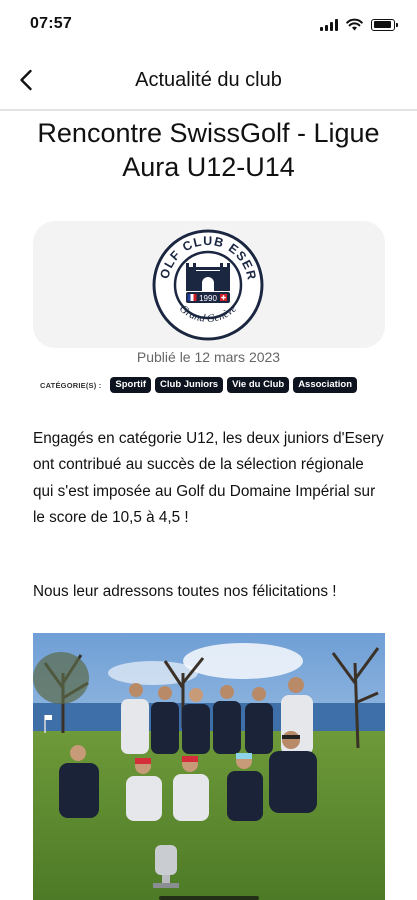 This screenshot has width=417, height=900. Describe the element at coordinates (189, 385) in the screenshot. I see `category-tag: Club Juniors` at that location.